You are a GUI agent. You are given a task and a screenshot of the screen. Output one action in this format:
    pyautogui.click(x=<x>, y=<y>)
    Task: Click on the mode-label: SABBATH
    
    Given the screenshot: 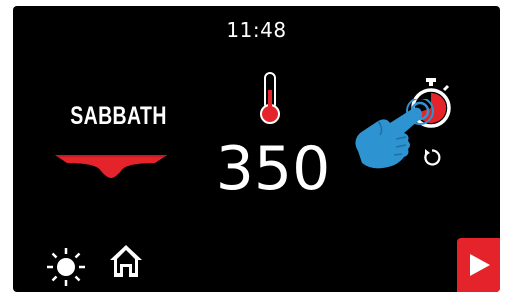 What is the action you would take?
    pyautogui.click(x=118, y=116)
    